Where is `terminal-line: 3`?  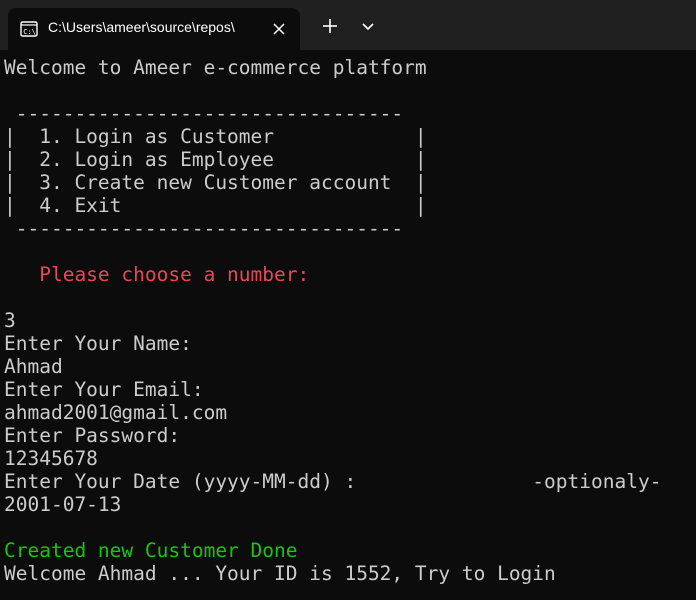
terminal-line: 3 is located at coordinates (10, 320).